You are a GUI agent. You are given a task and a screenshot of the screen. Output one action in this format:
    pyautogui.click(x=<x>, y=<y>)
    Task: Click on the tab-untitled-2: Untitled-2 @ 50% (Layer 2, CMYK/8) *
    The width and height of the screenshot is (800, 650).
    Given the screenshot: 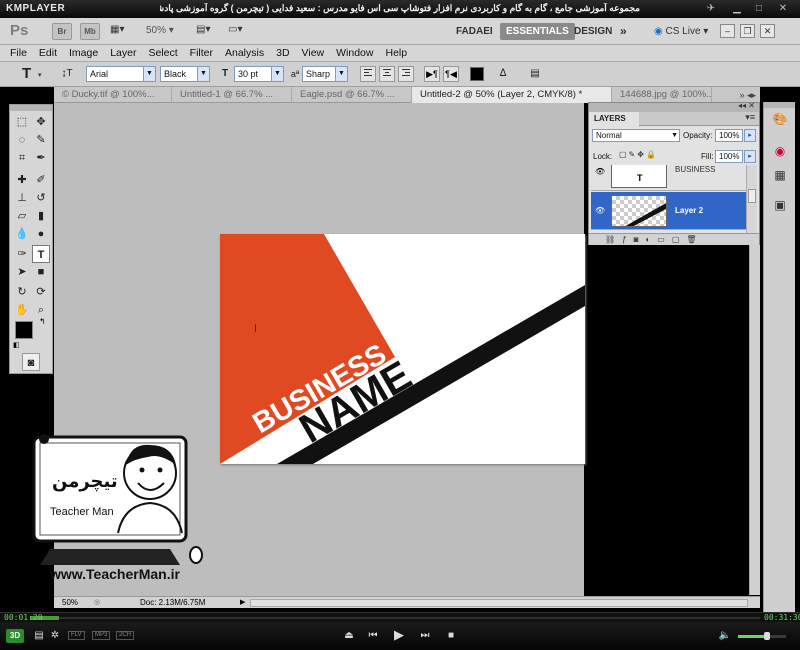 What is the action you would take?
    pyautogui.click(x=512, y=95)
    